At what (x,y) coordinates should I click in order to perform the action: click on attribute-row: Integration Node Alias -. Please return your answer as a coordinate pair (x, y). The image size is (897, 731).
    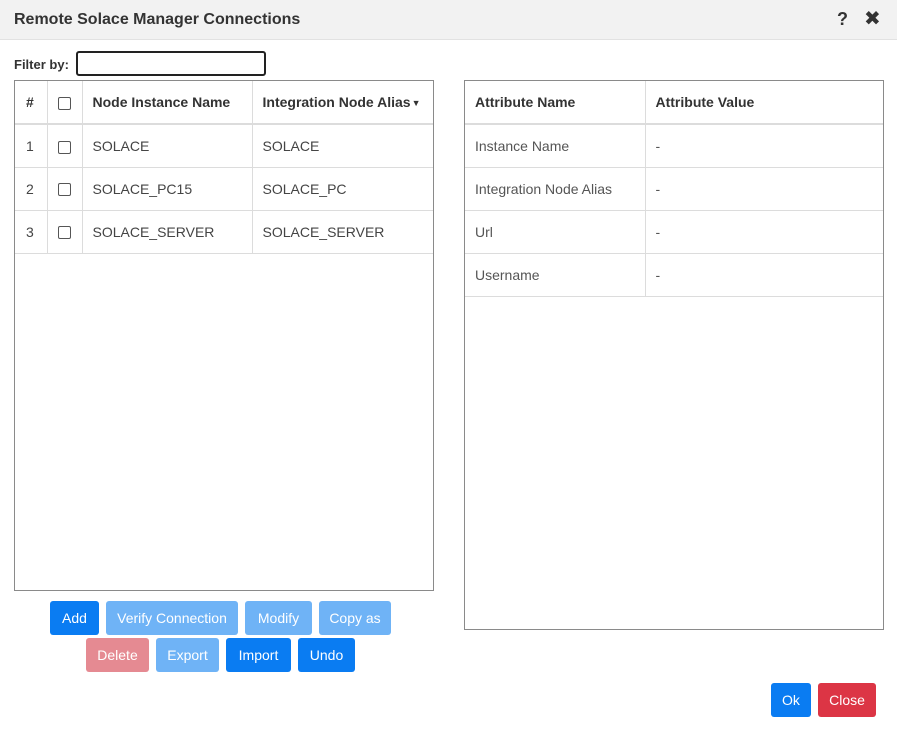
    Looking at the image, I should click on (674, 189).